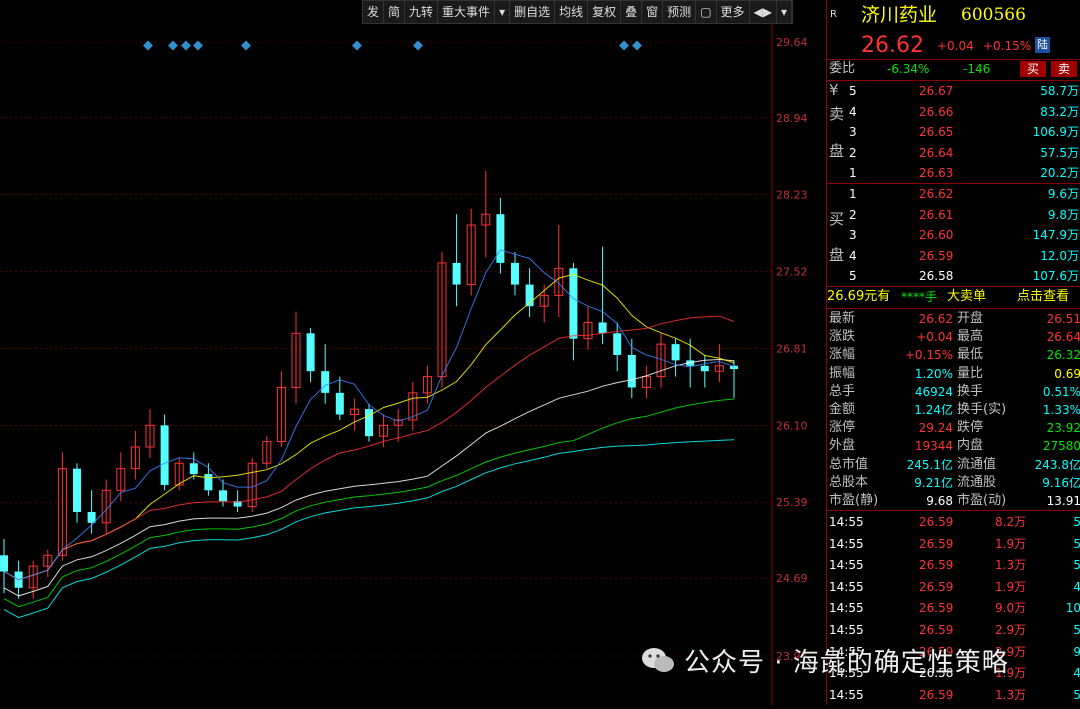  I want to click on stat-value: 245.1亿, so click(929, 464).